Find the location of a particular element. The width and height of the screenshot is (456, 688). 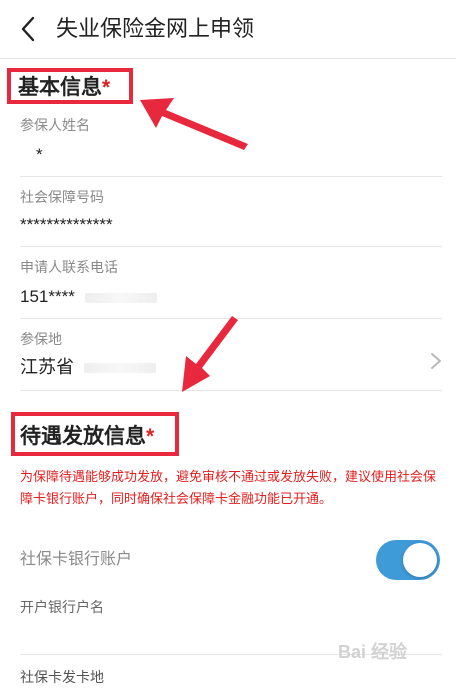

social-security-no-label: 社会保障号码 is located at coordinates (62, 197).